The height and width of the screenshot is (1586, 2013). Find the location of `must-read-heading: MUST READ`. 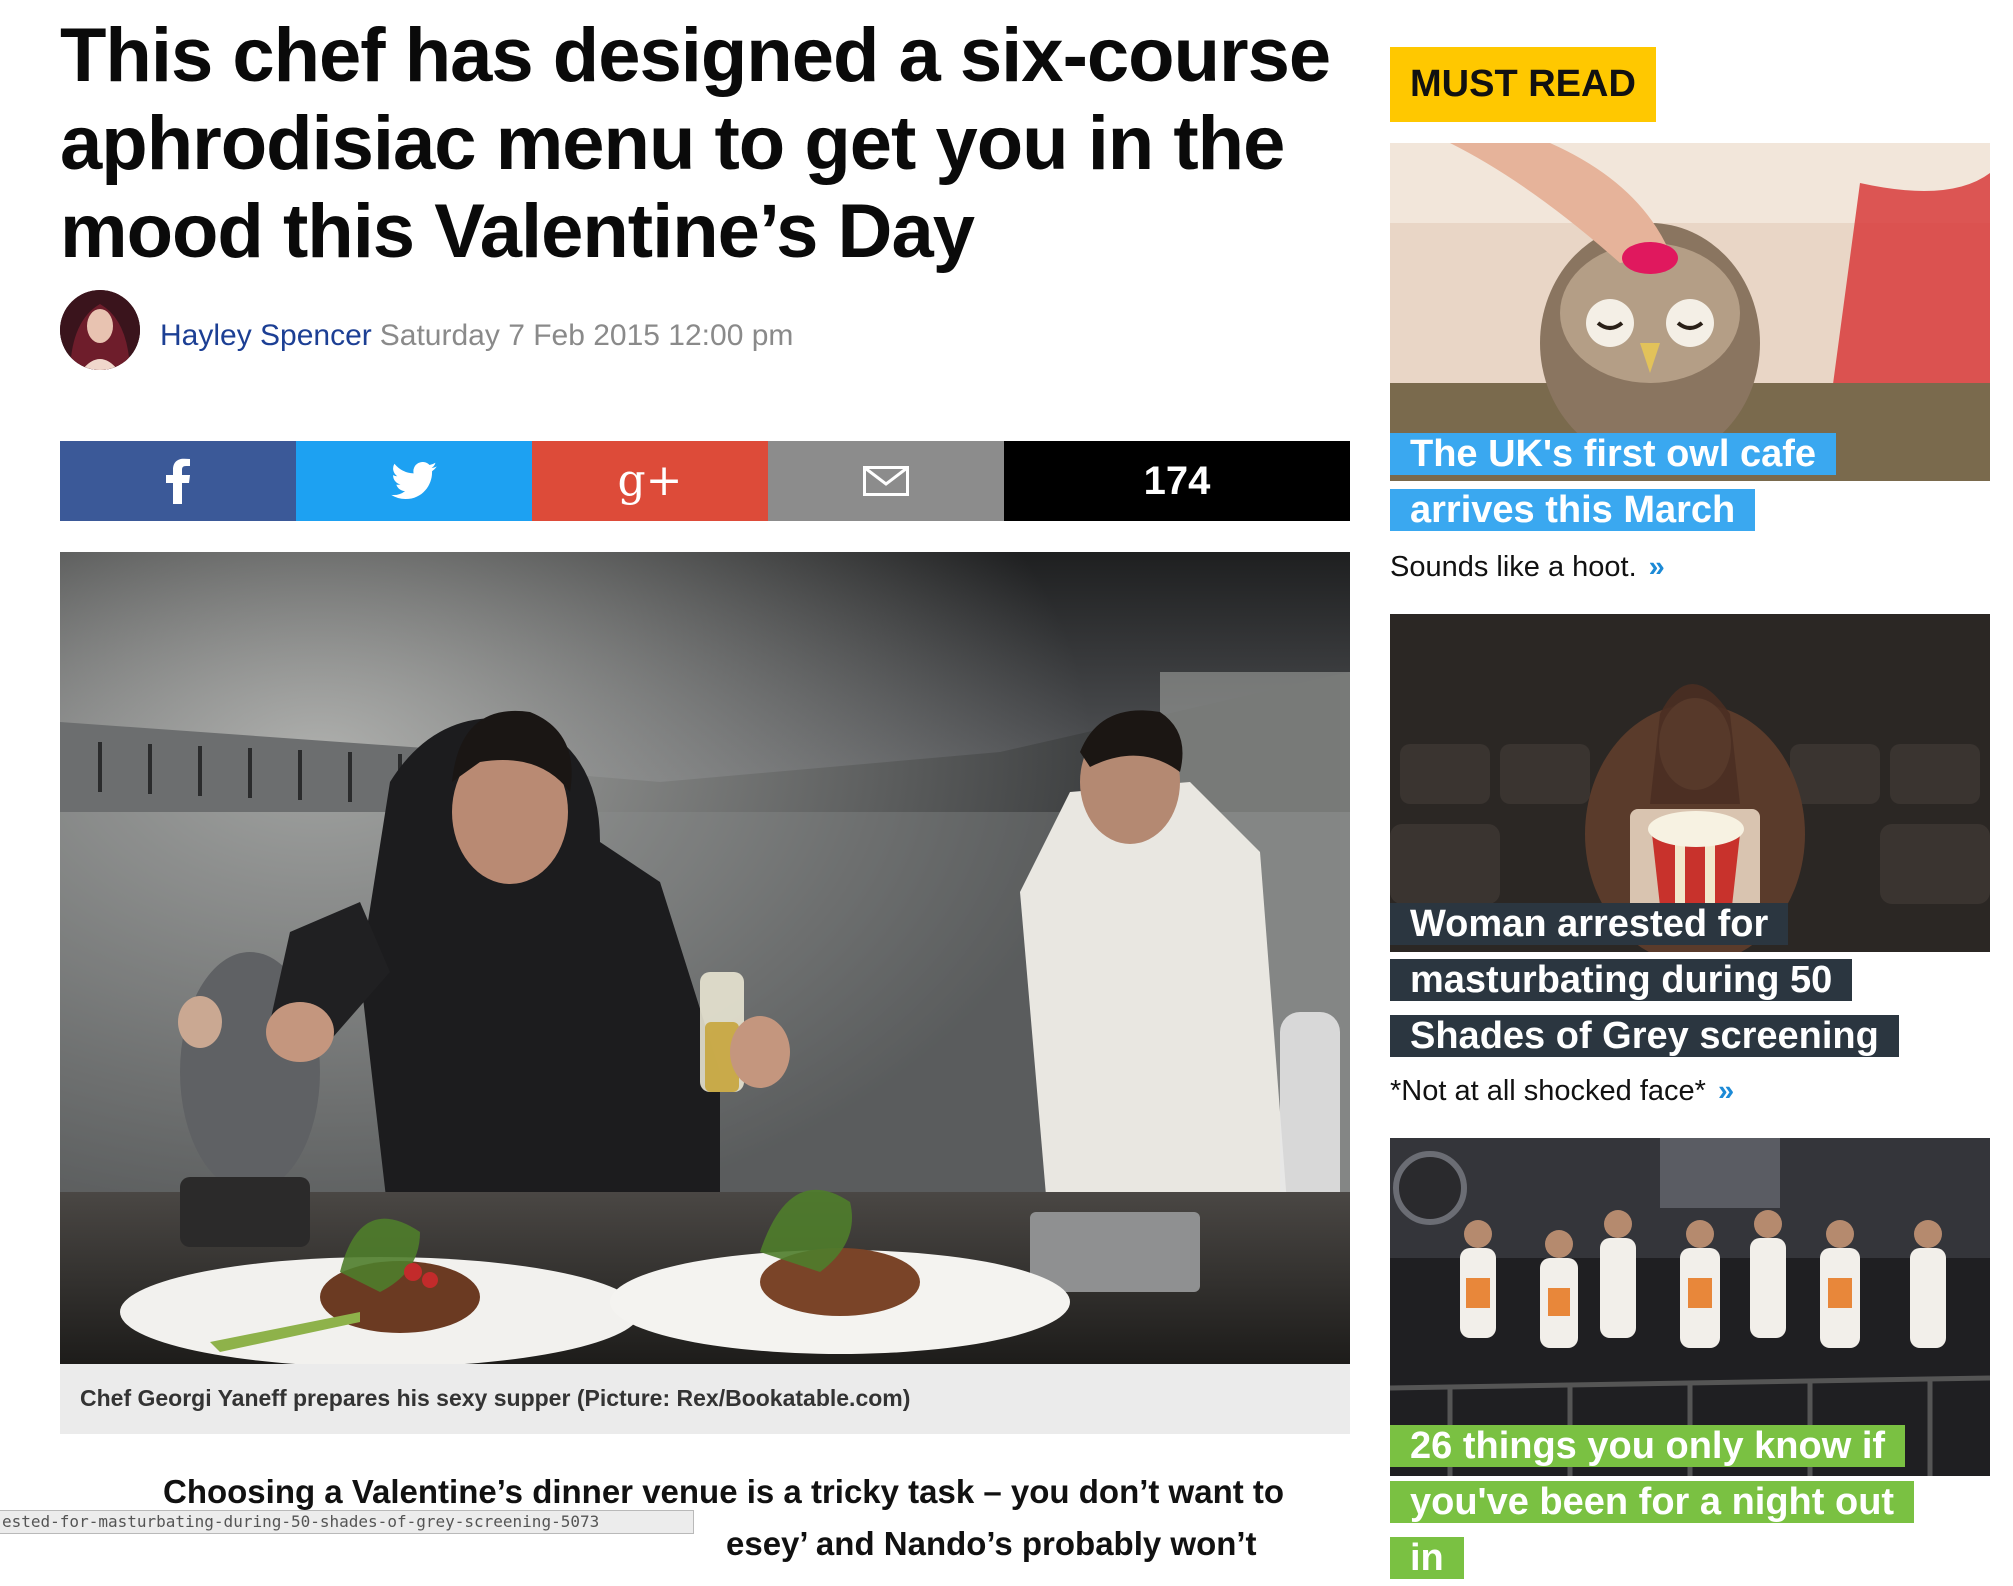

must-read-heading: MUST READ is located at coordinates (1523, 84).